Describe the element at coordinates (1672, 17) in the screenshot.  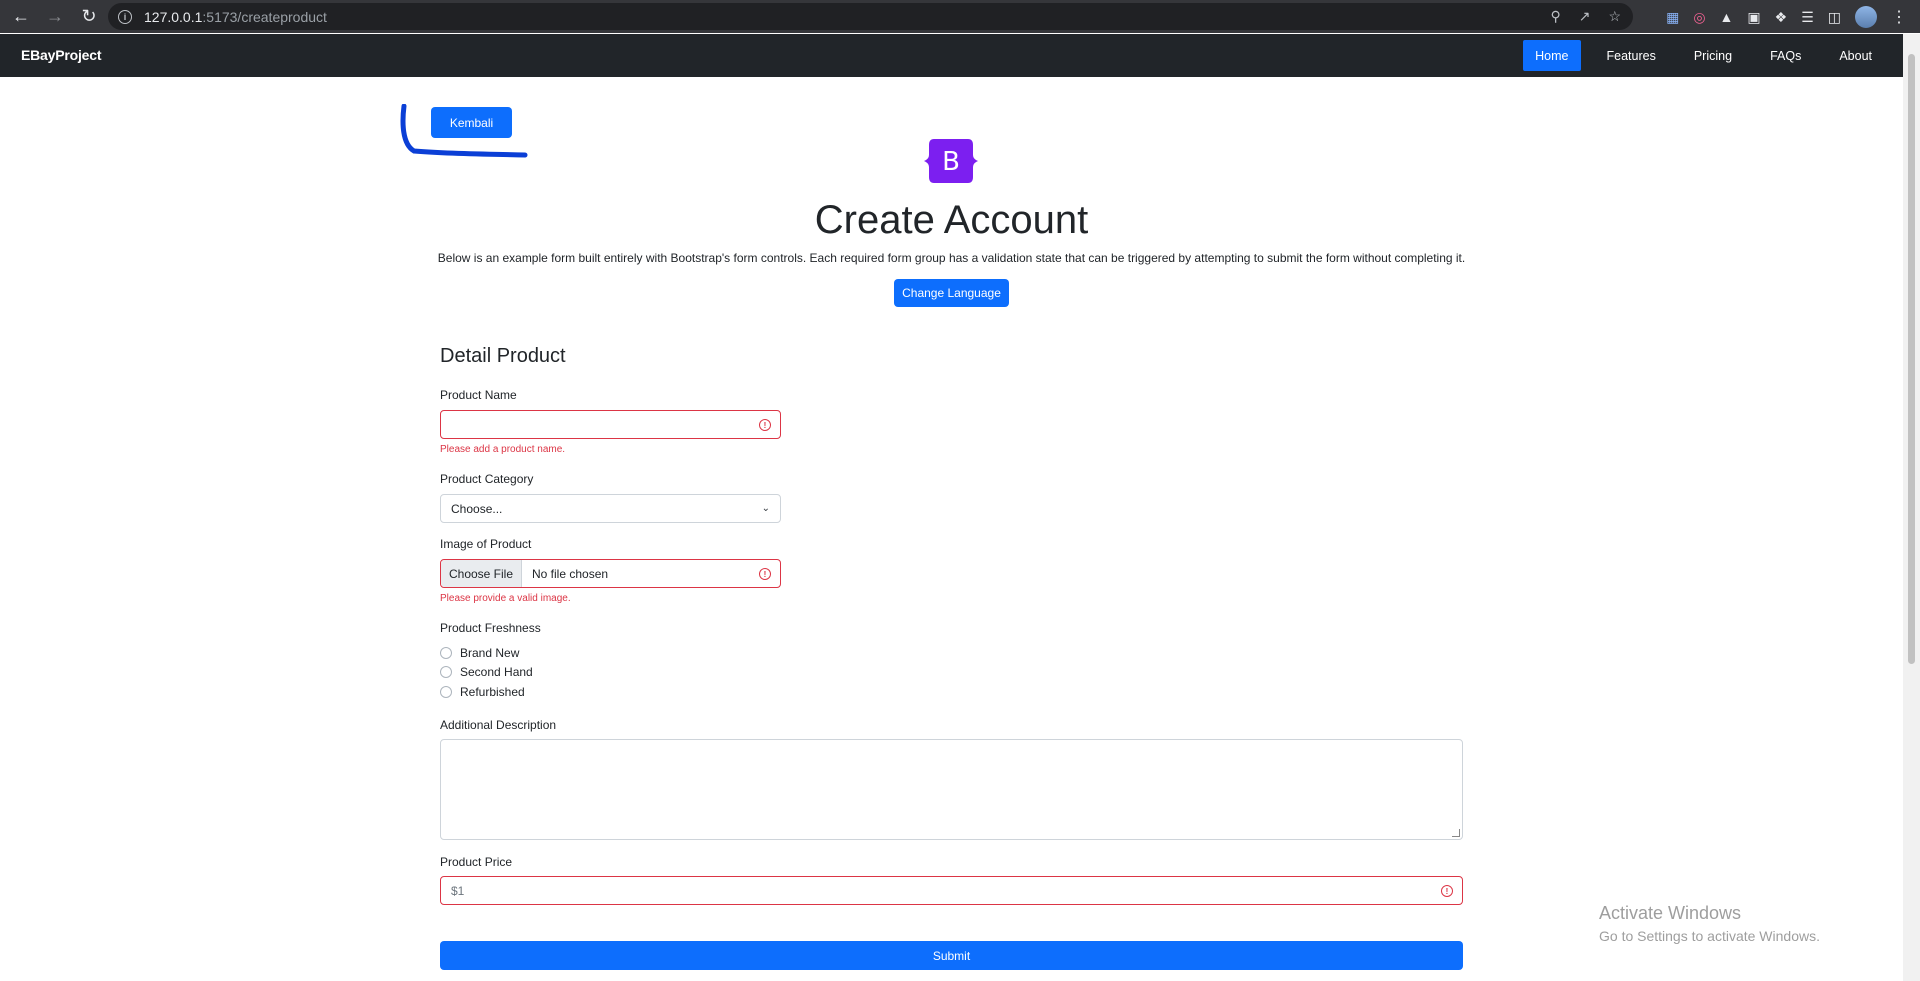
I see `translate-extension-icon: ▦` at that location.